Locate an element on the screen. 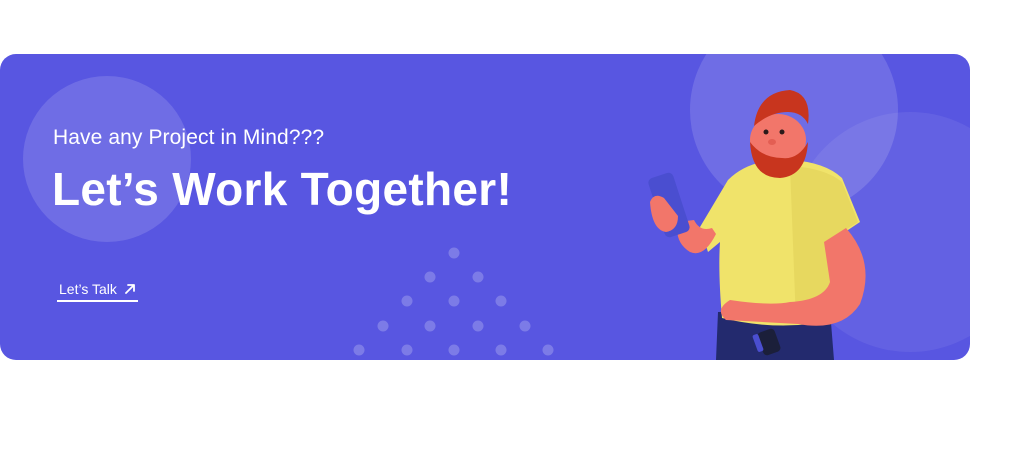 This screenshot has width=1031, height=452. lets-talk-link: Let’s Talk is located at coordinates (97, 291).